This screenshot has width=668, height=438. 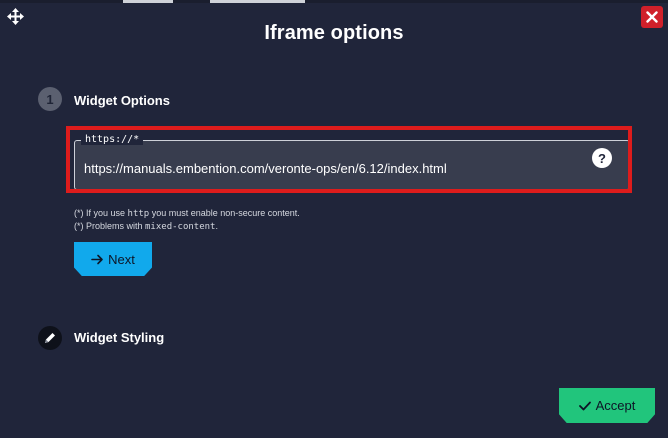 What do you see at coordinates (50, 338) in the screenshot?
I see `pen-icon` at bounding box center [50, 338].